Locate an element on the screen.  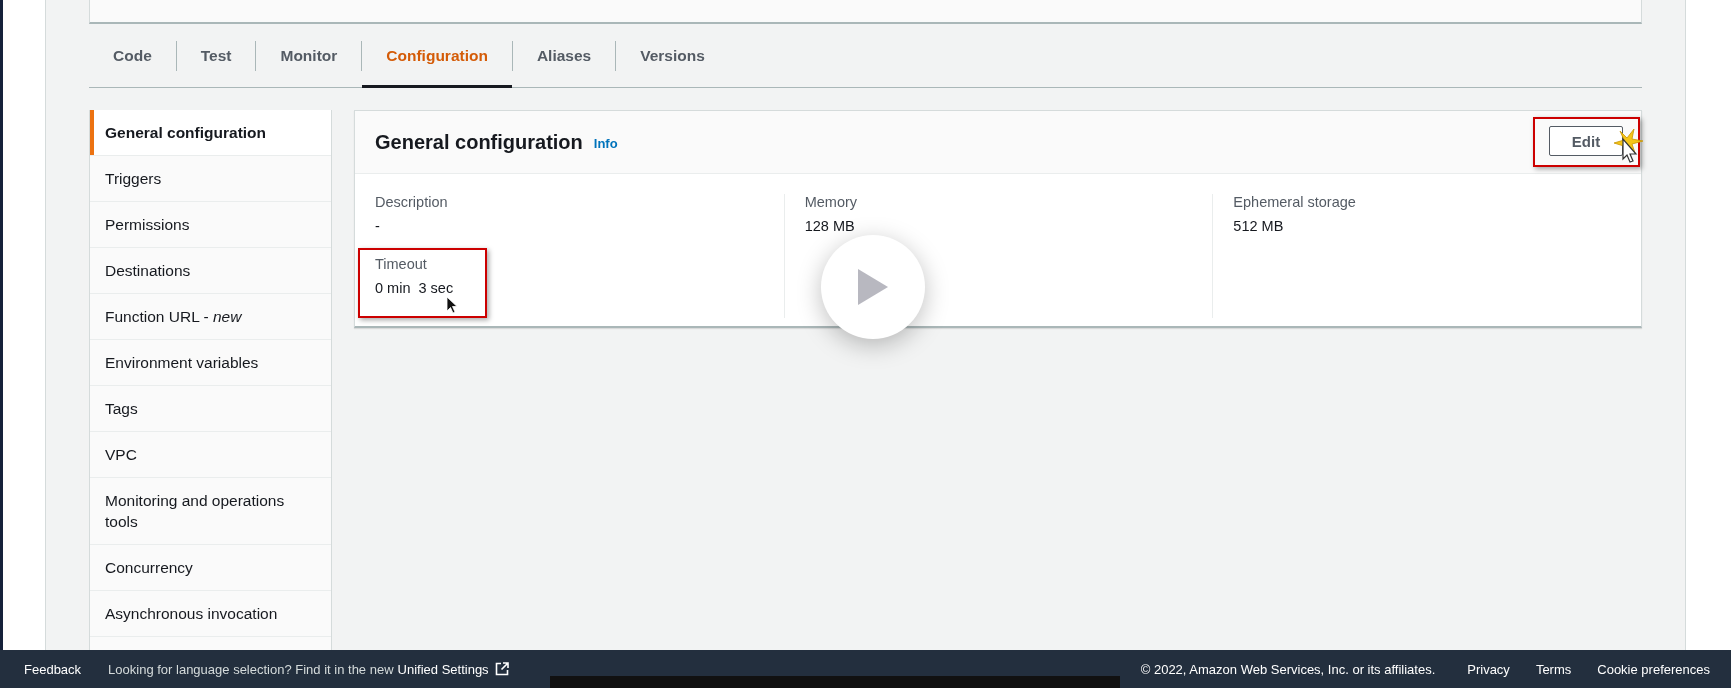
field-label: Timeout is located at coordinates (401, 264).